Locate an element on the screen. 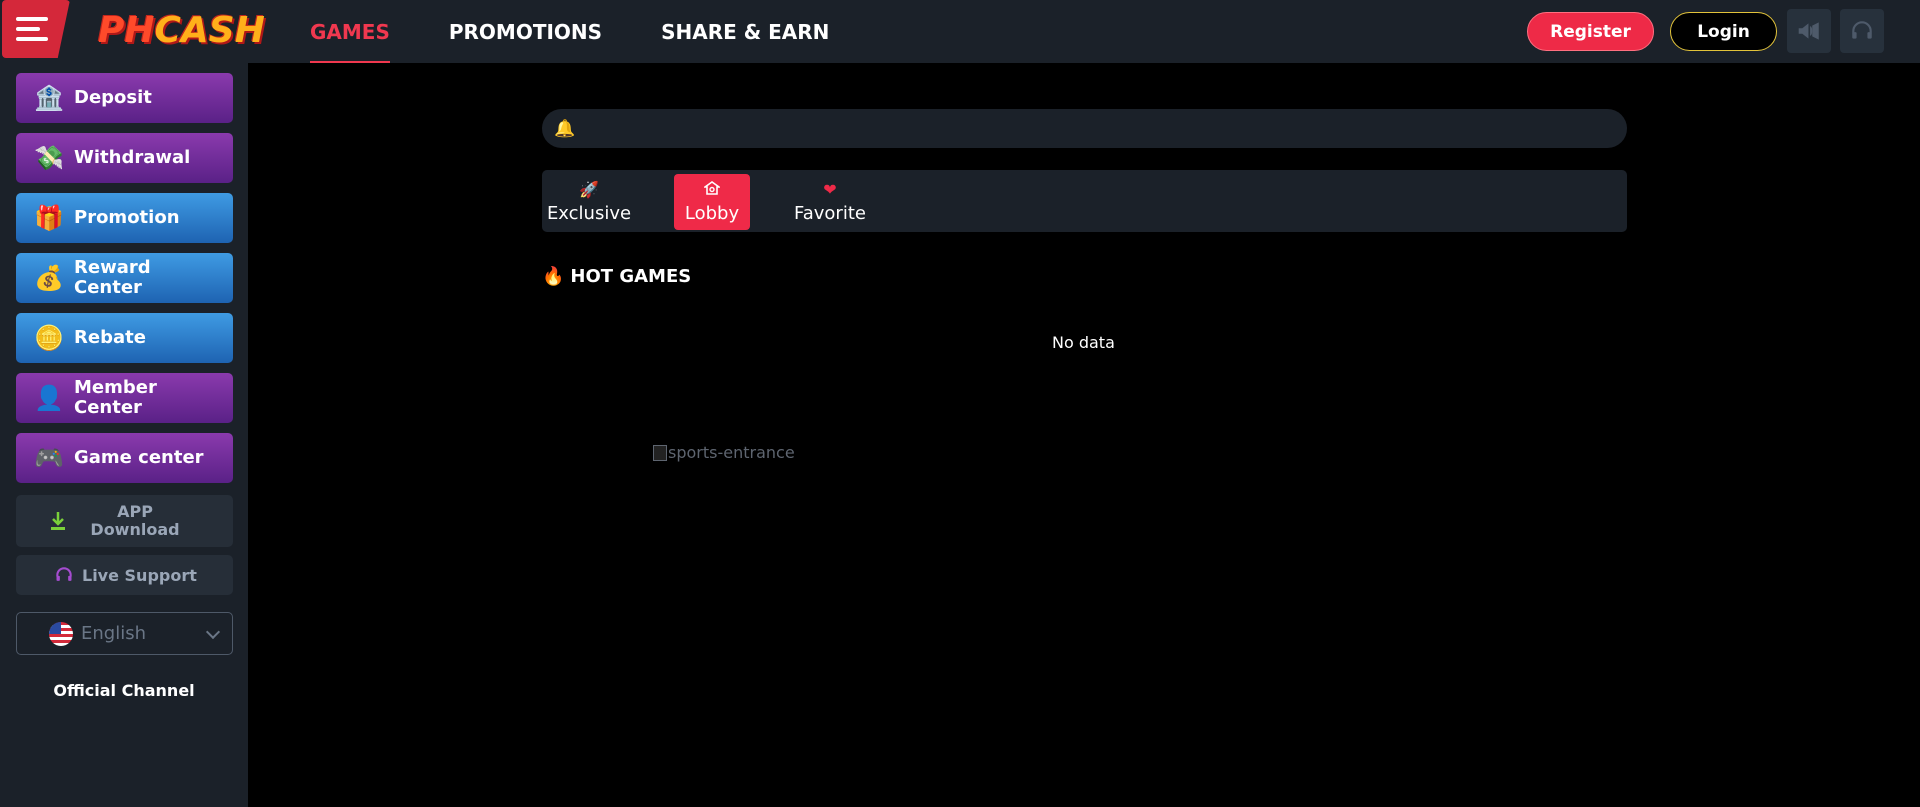 This screenshot has height=807, width=1920. menu-icon is located at coordinates (32, 29).